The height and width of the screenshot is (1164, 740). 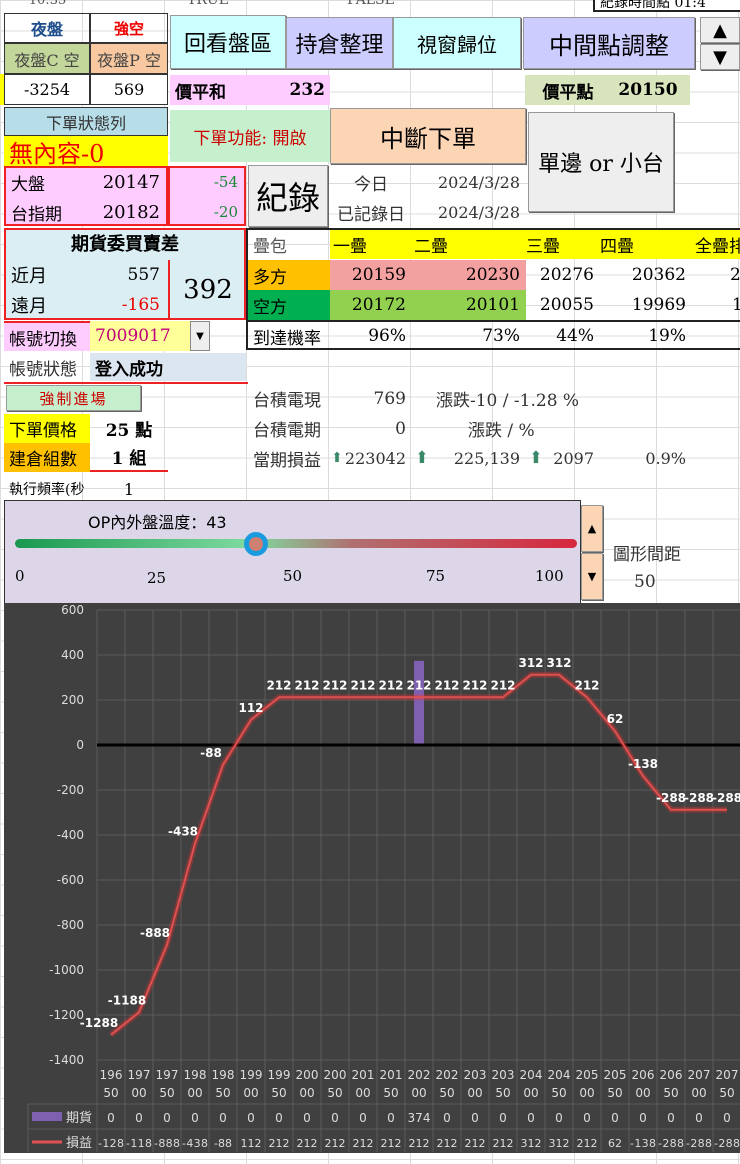 I want to click on account-select: 7009017, so click(x=140, y=336).